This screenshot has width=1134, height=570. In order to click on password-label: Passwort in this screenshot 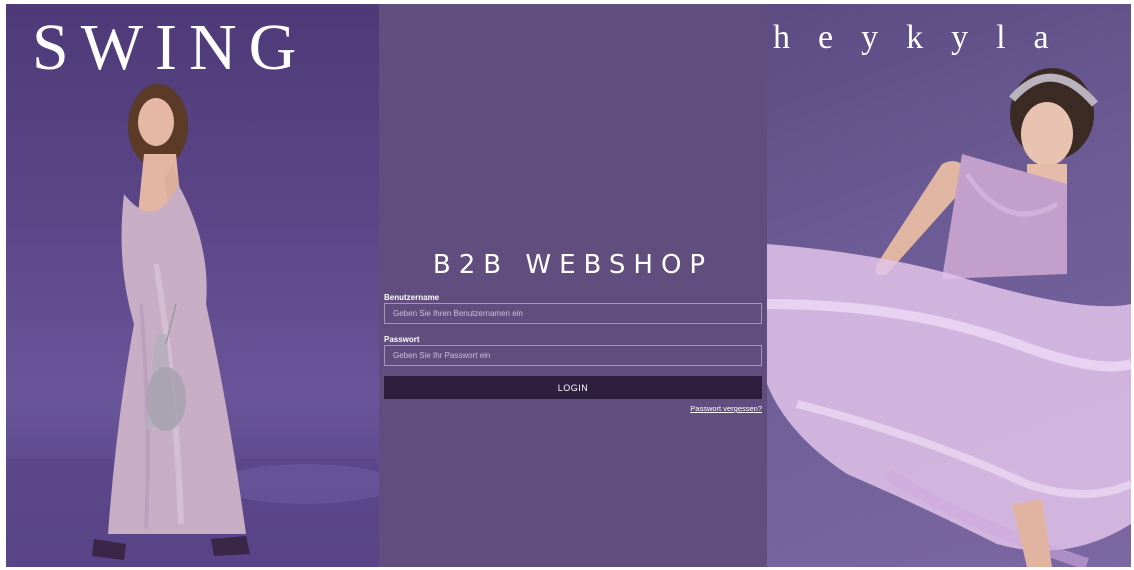, I will do `click(402, 339)`.